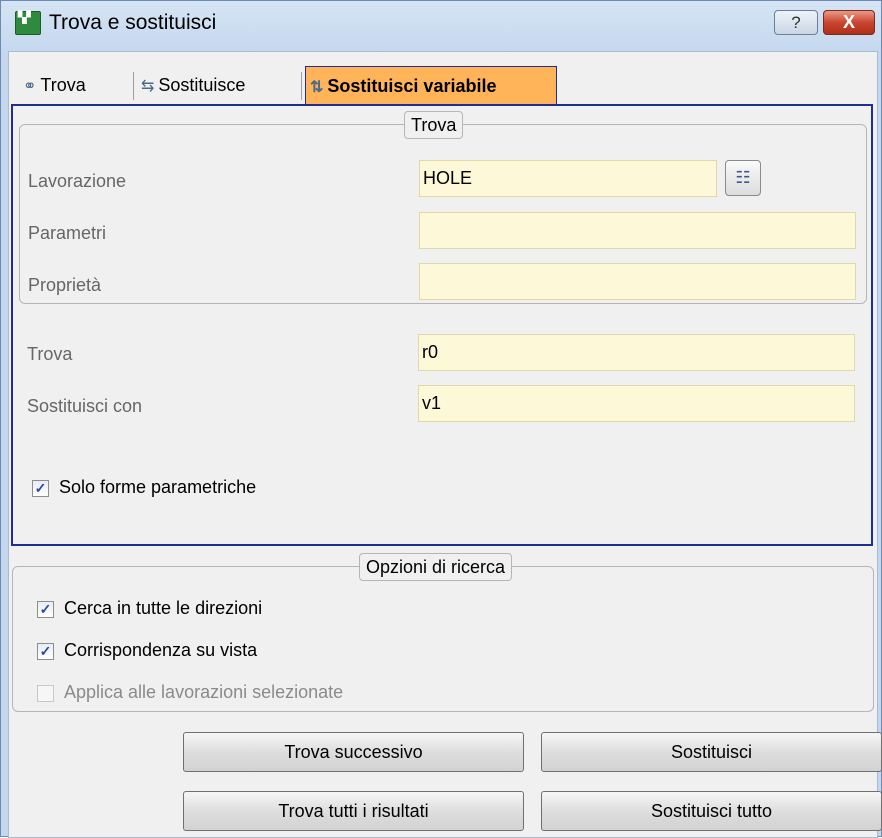 This screenshot has height=838, width=882. What do you see at coordinates (28, 23) in the screenshot?
I see `app-icon: ▚▘` at bounding box center [28, 23].